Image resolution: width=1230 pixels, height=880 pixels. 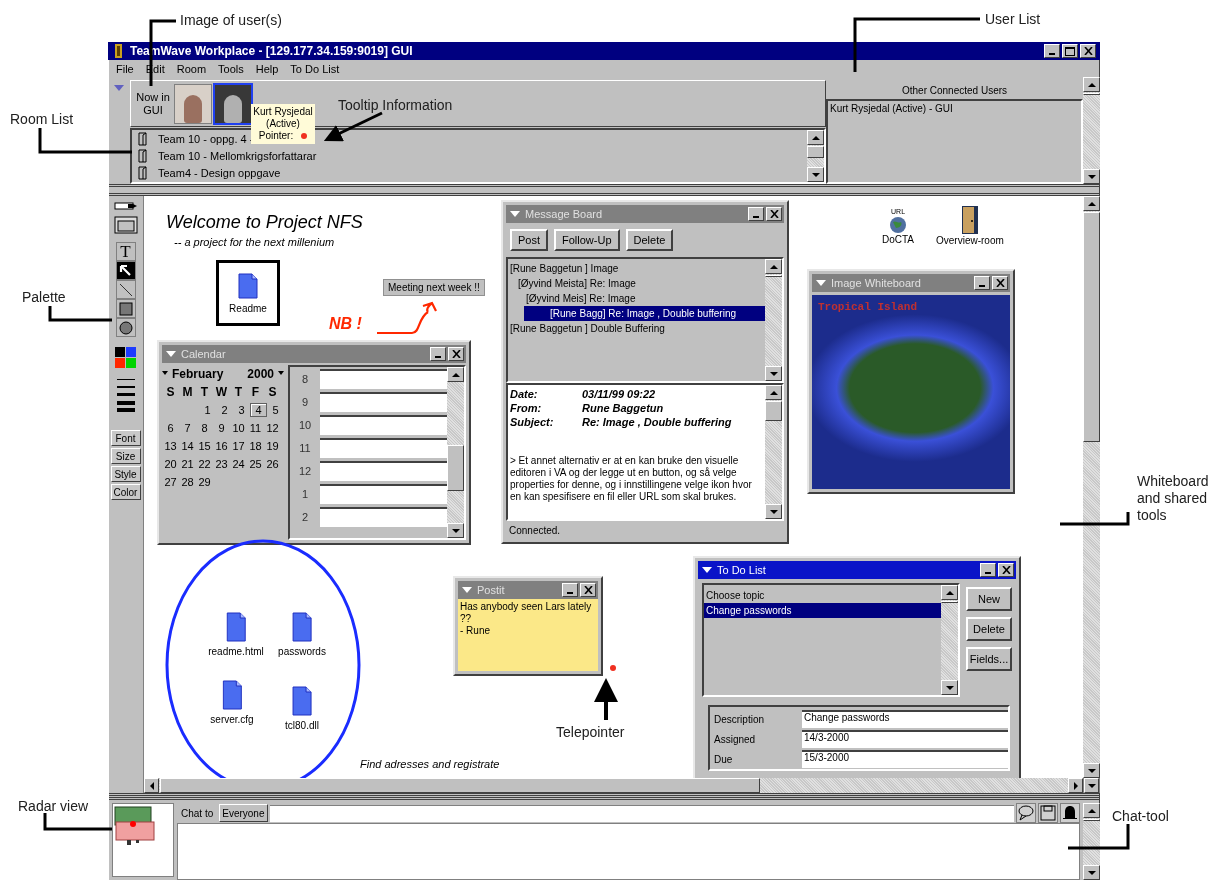 What do you see at coordinates (187, 428) in the screenshot?
I see `calendar-day: 7` at bounding box center [187, 428].